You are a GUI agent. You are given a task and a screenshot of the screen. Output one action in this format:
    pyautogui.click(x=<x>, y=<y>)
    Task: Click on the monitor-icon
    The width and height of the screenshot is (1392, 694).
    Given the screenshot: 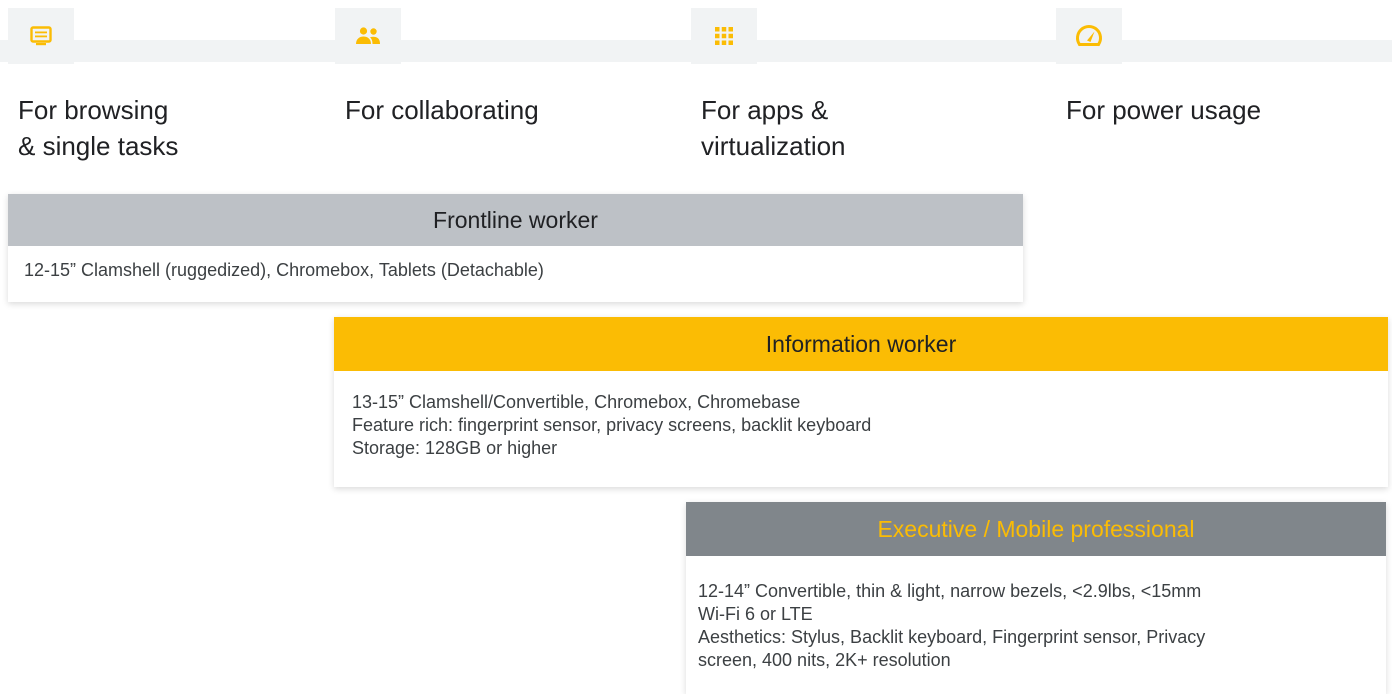 What is the action you would take?
    pyautogui.click(x=41, y=36)
    